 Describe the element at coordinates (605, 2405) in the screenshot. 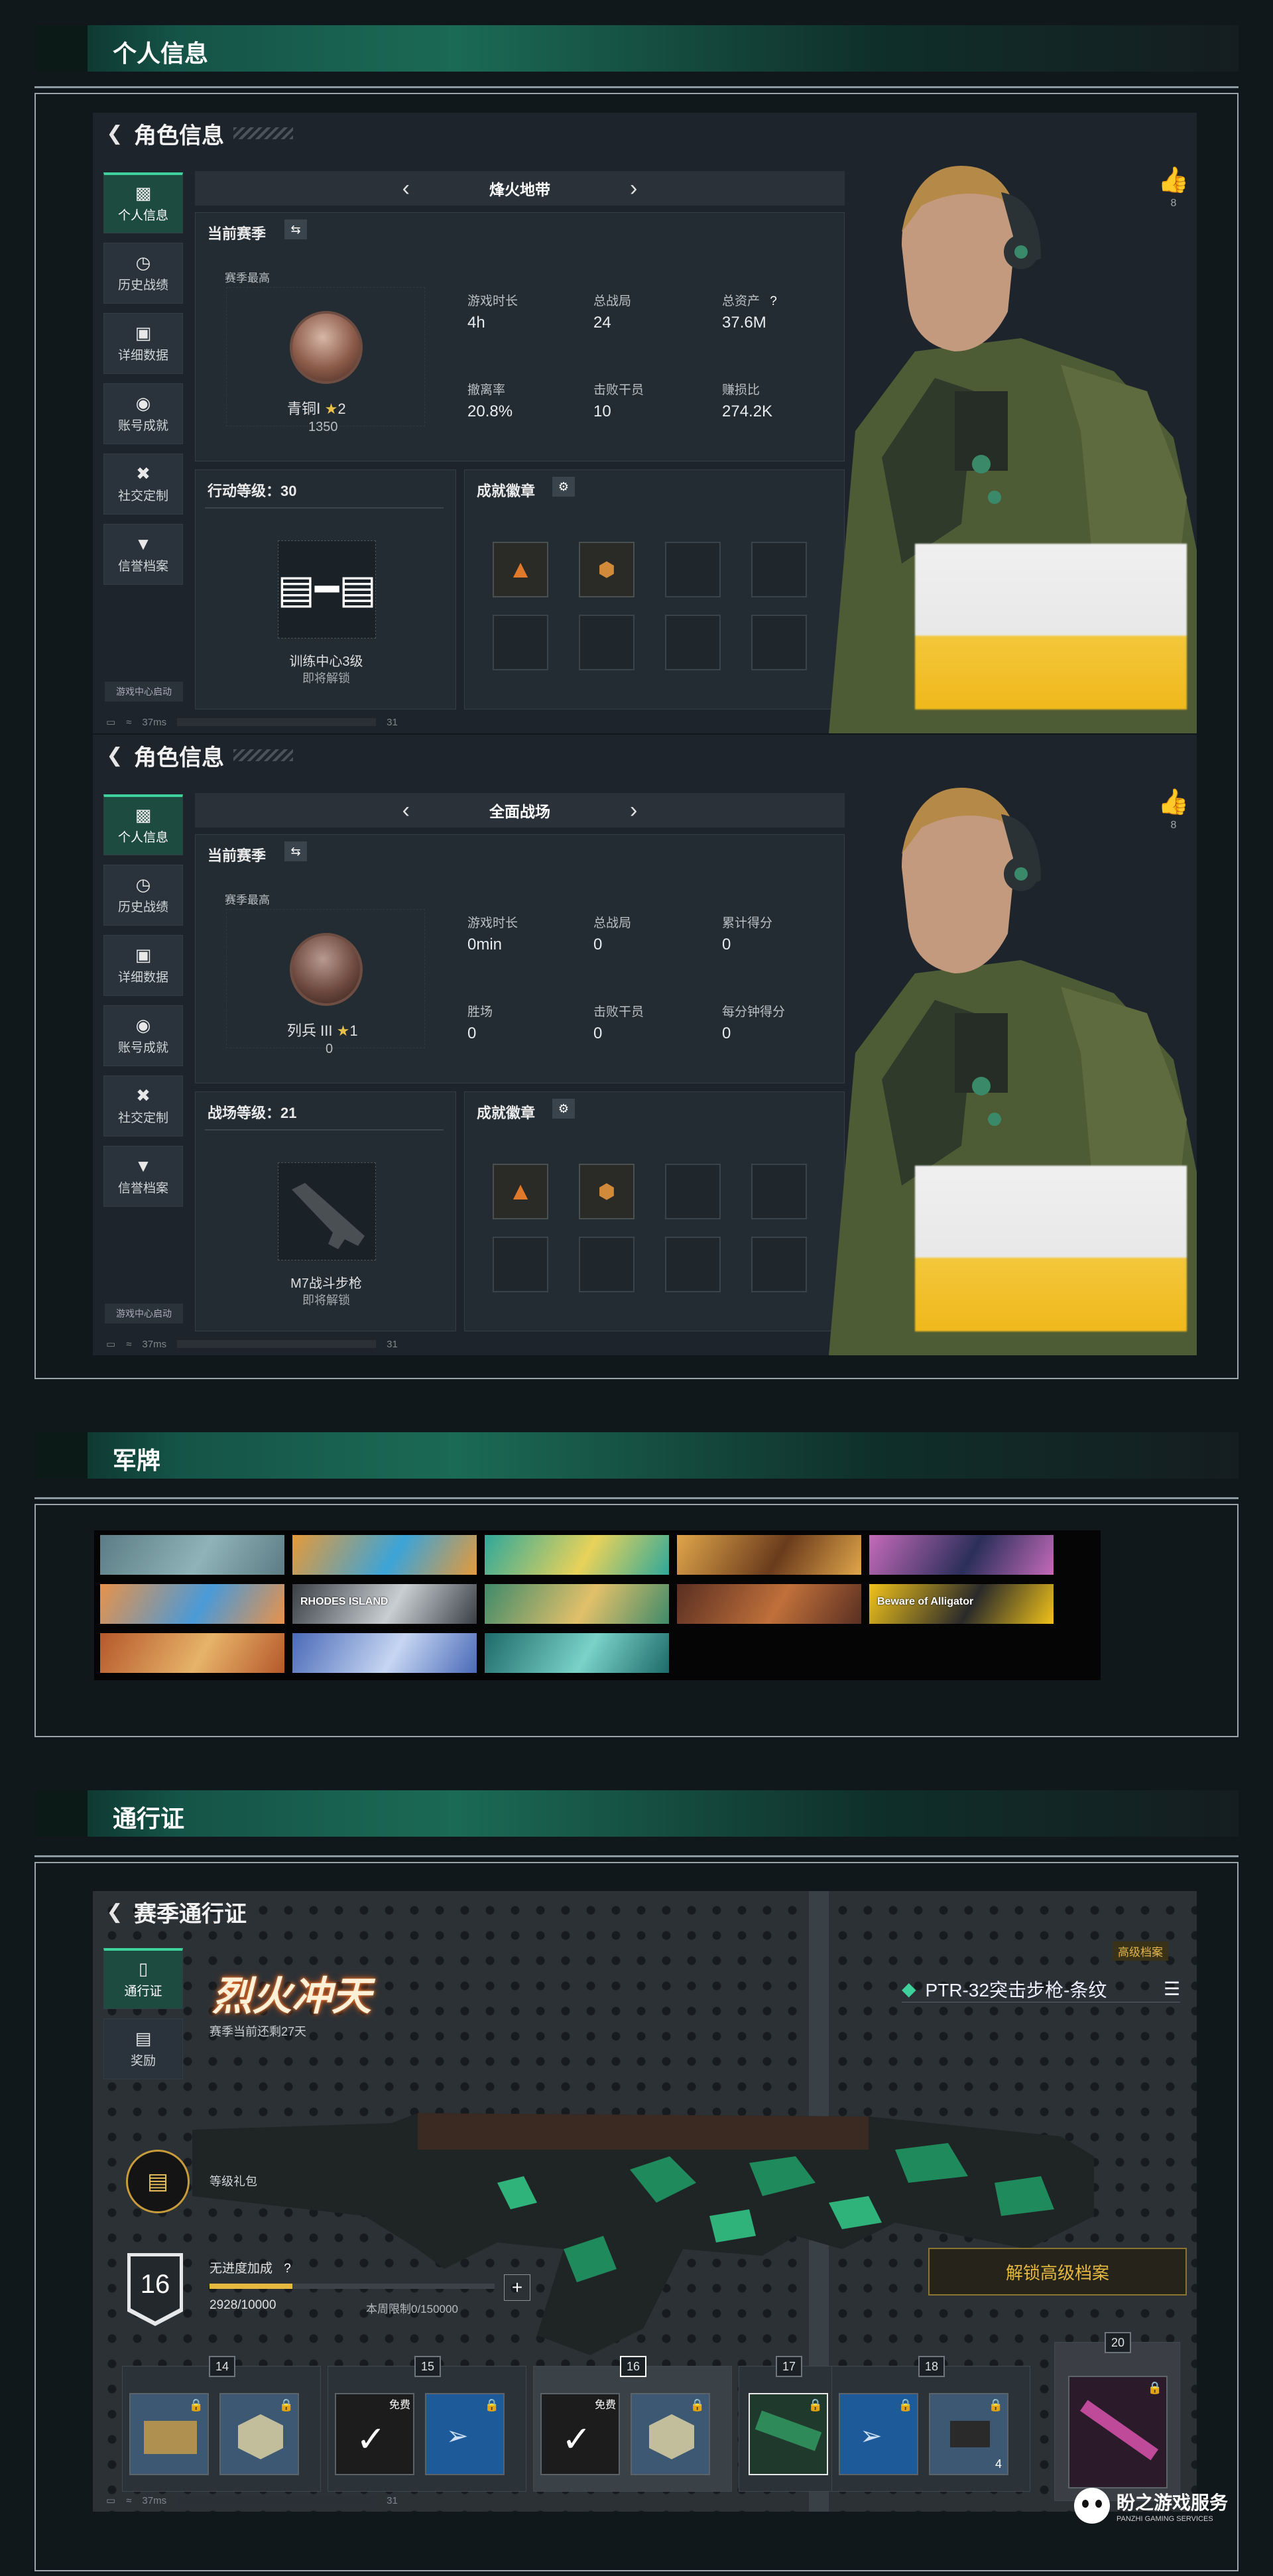

I see `free-label: 免费` at that location.